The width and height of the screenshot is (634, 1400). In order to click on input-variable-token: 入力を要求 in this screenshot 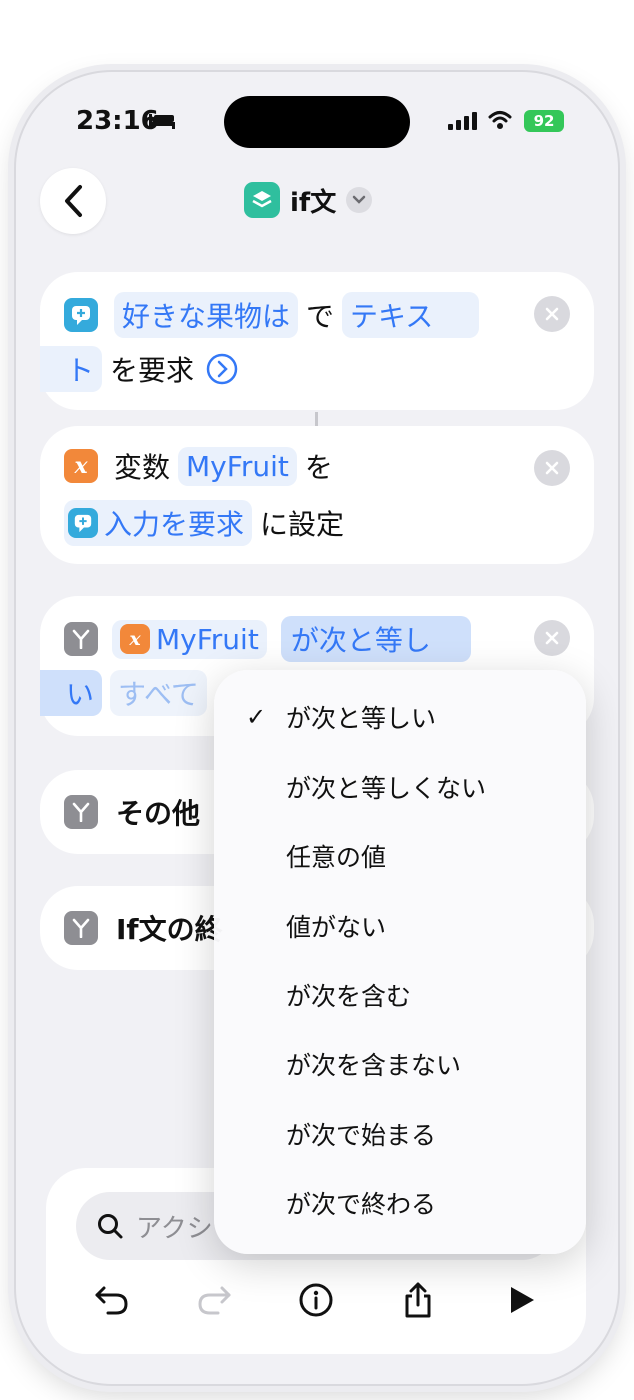, I will do `click(158, 523)`.